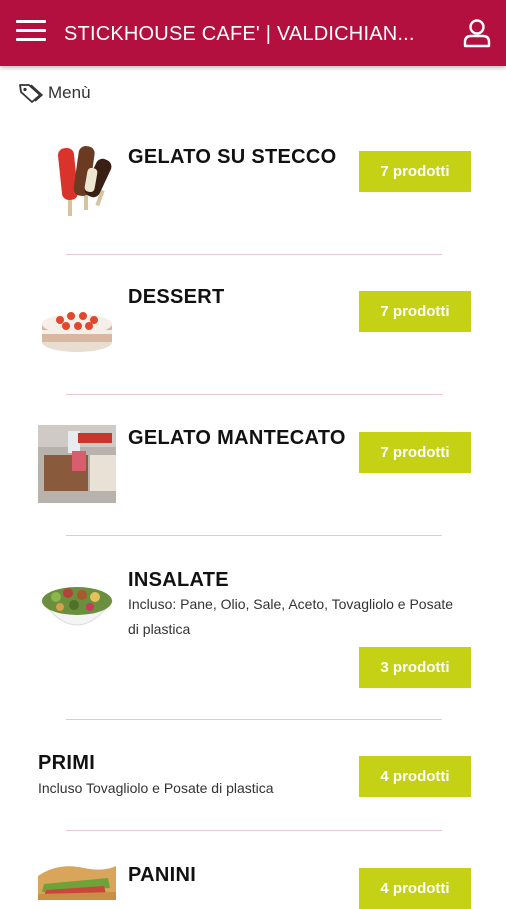 This screenshot has width=506, height=909. What do you see at coordinates (77, 464) in the screenshot?
I see `gelato-mantecato-image` at bounding box center [77, 464].